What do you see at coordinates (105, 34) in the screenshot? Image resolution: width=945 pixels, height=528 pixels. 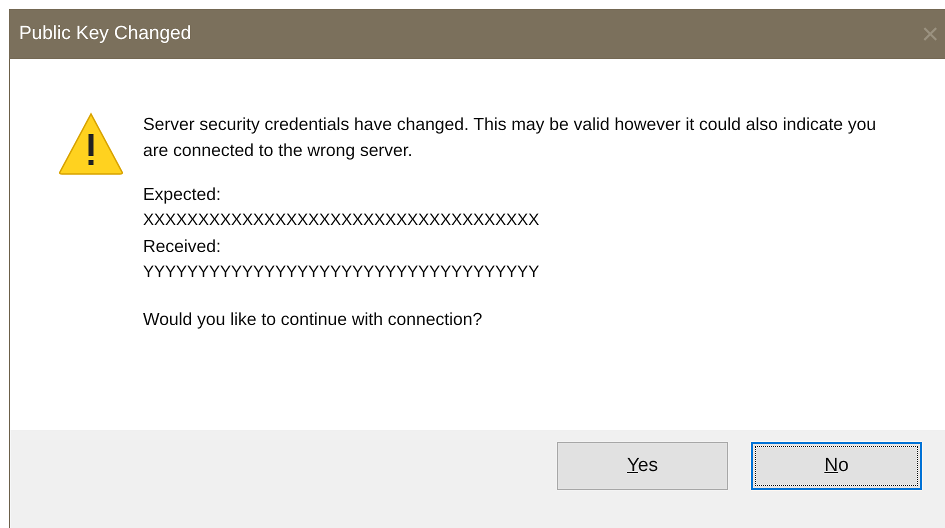 I see `window-title: Public Key Changed` at bounding box center [105, 34].